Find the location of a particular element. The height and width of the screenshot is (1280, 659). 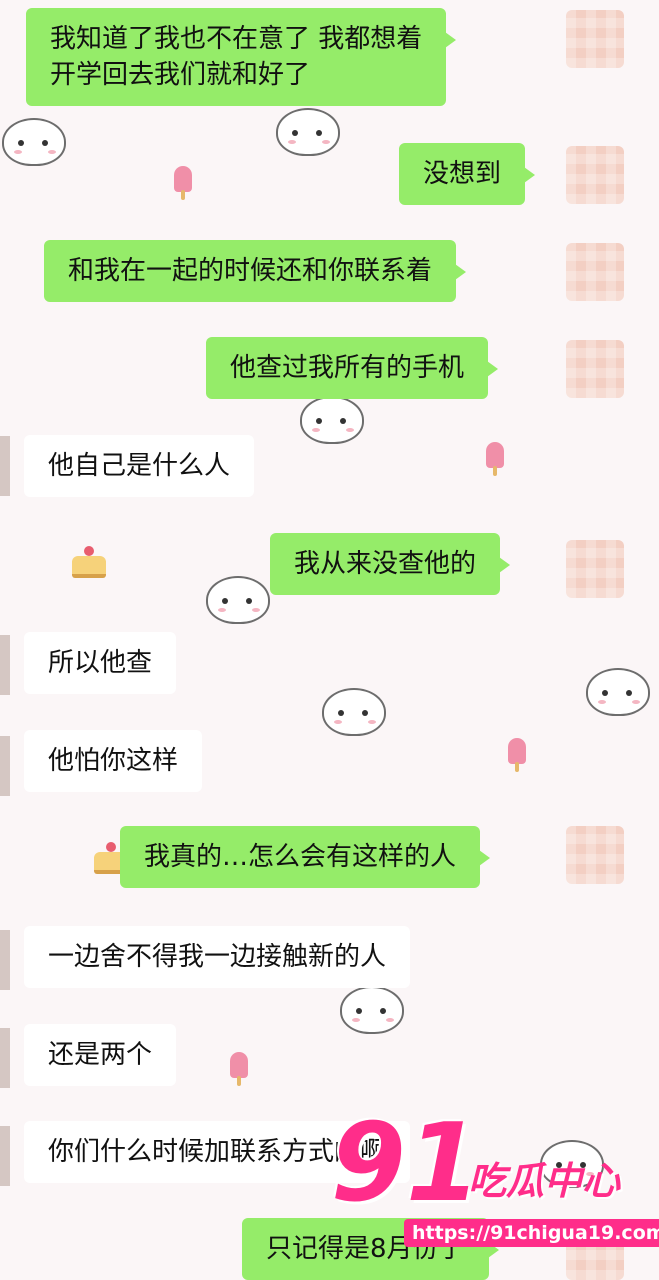

watermark-number: 91 is located at coordinates (405, 1163).